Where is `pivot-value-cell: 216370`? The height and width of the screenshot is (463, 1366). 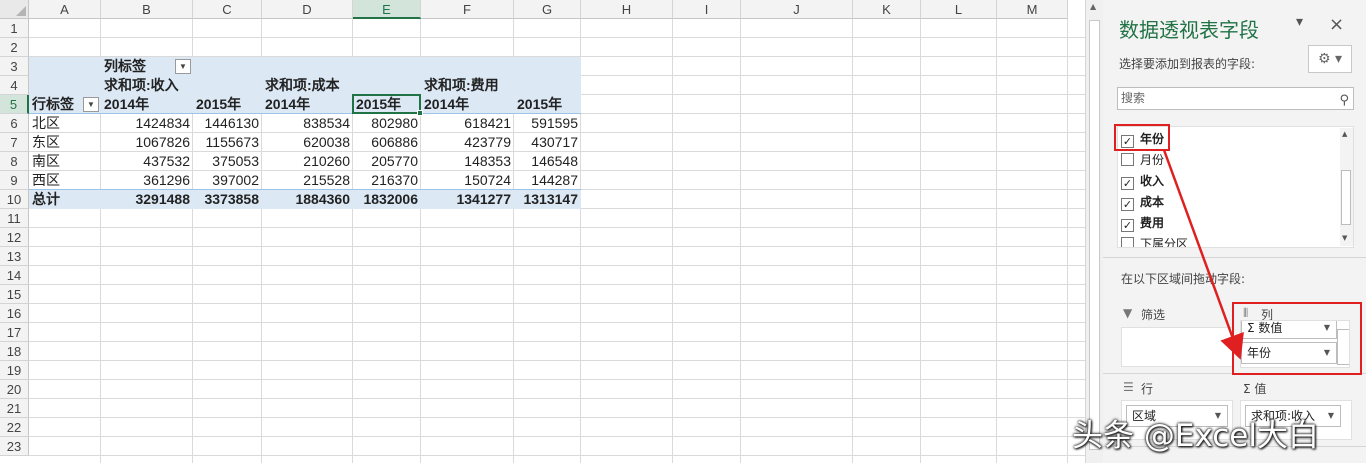 pivot-value-cell: 216370 is located at coordinates (387, 180).